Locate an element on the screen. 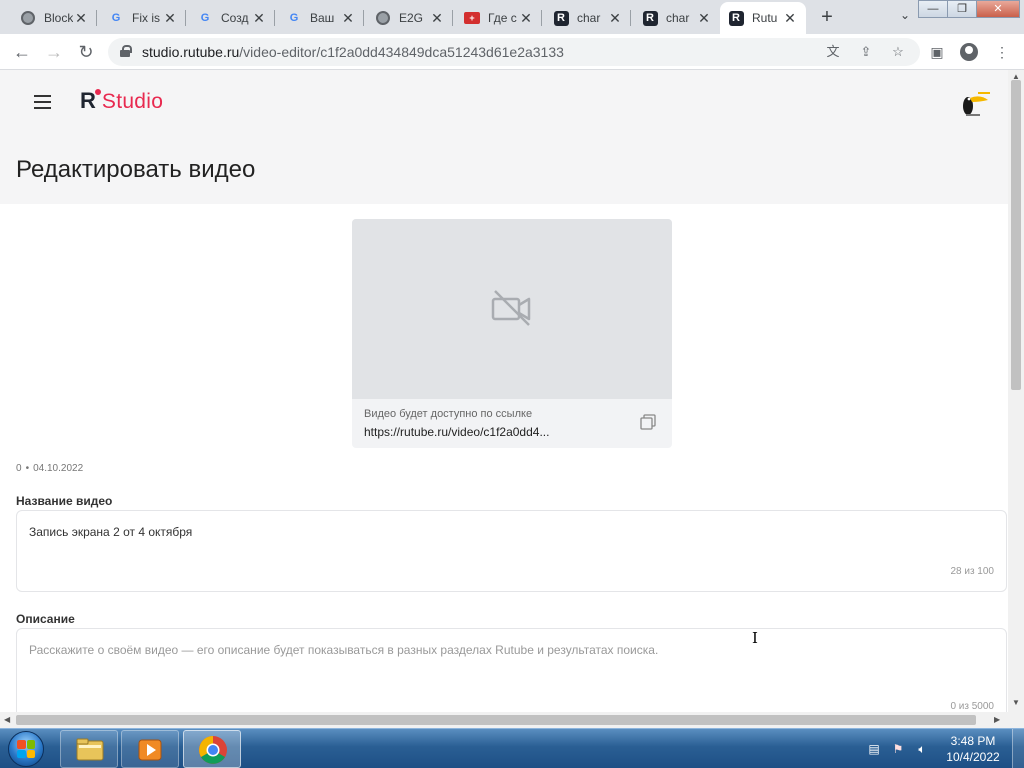  horizontal-scroll-thumb is located at coordinates (496, 720).